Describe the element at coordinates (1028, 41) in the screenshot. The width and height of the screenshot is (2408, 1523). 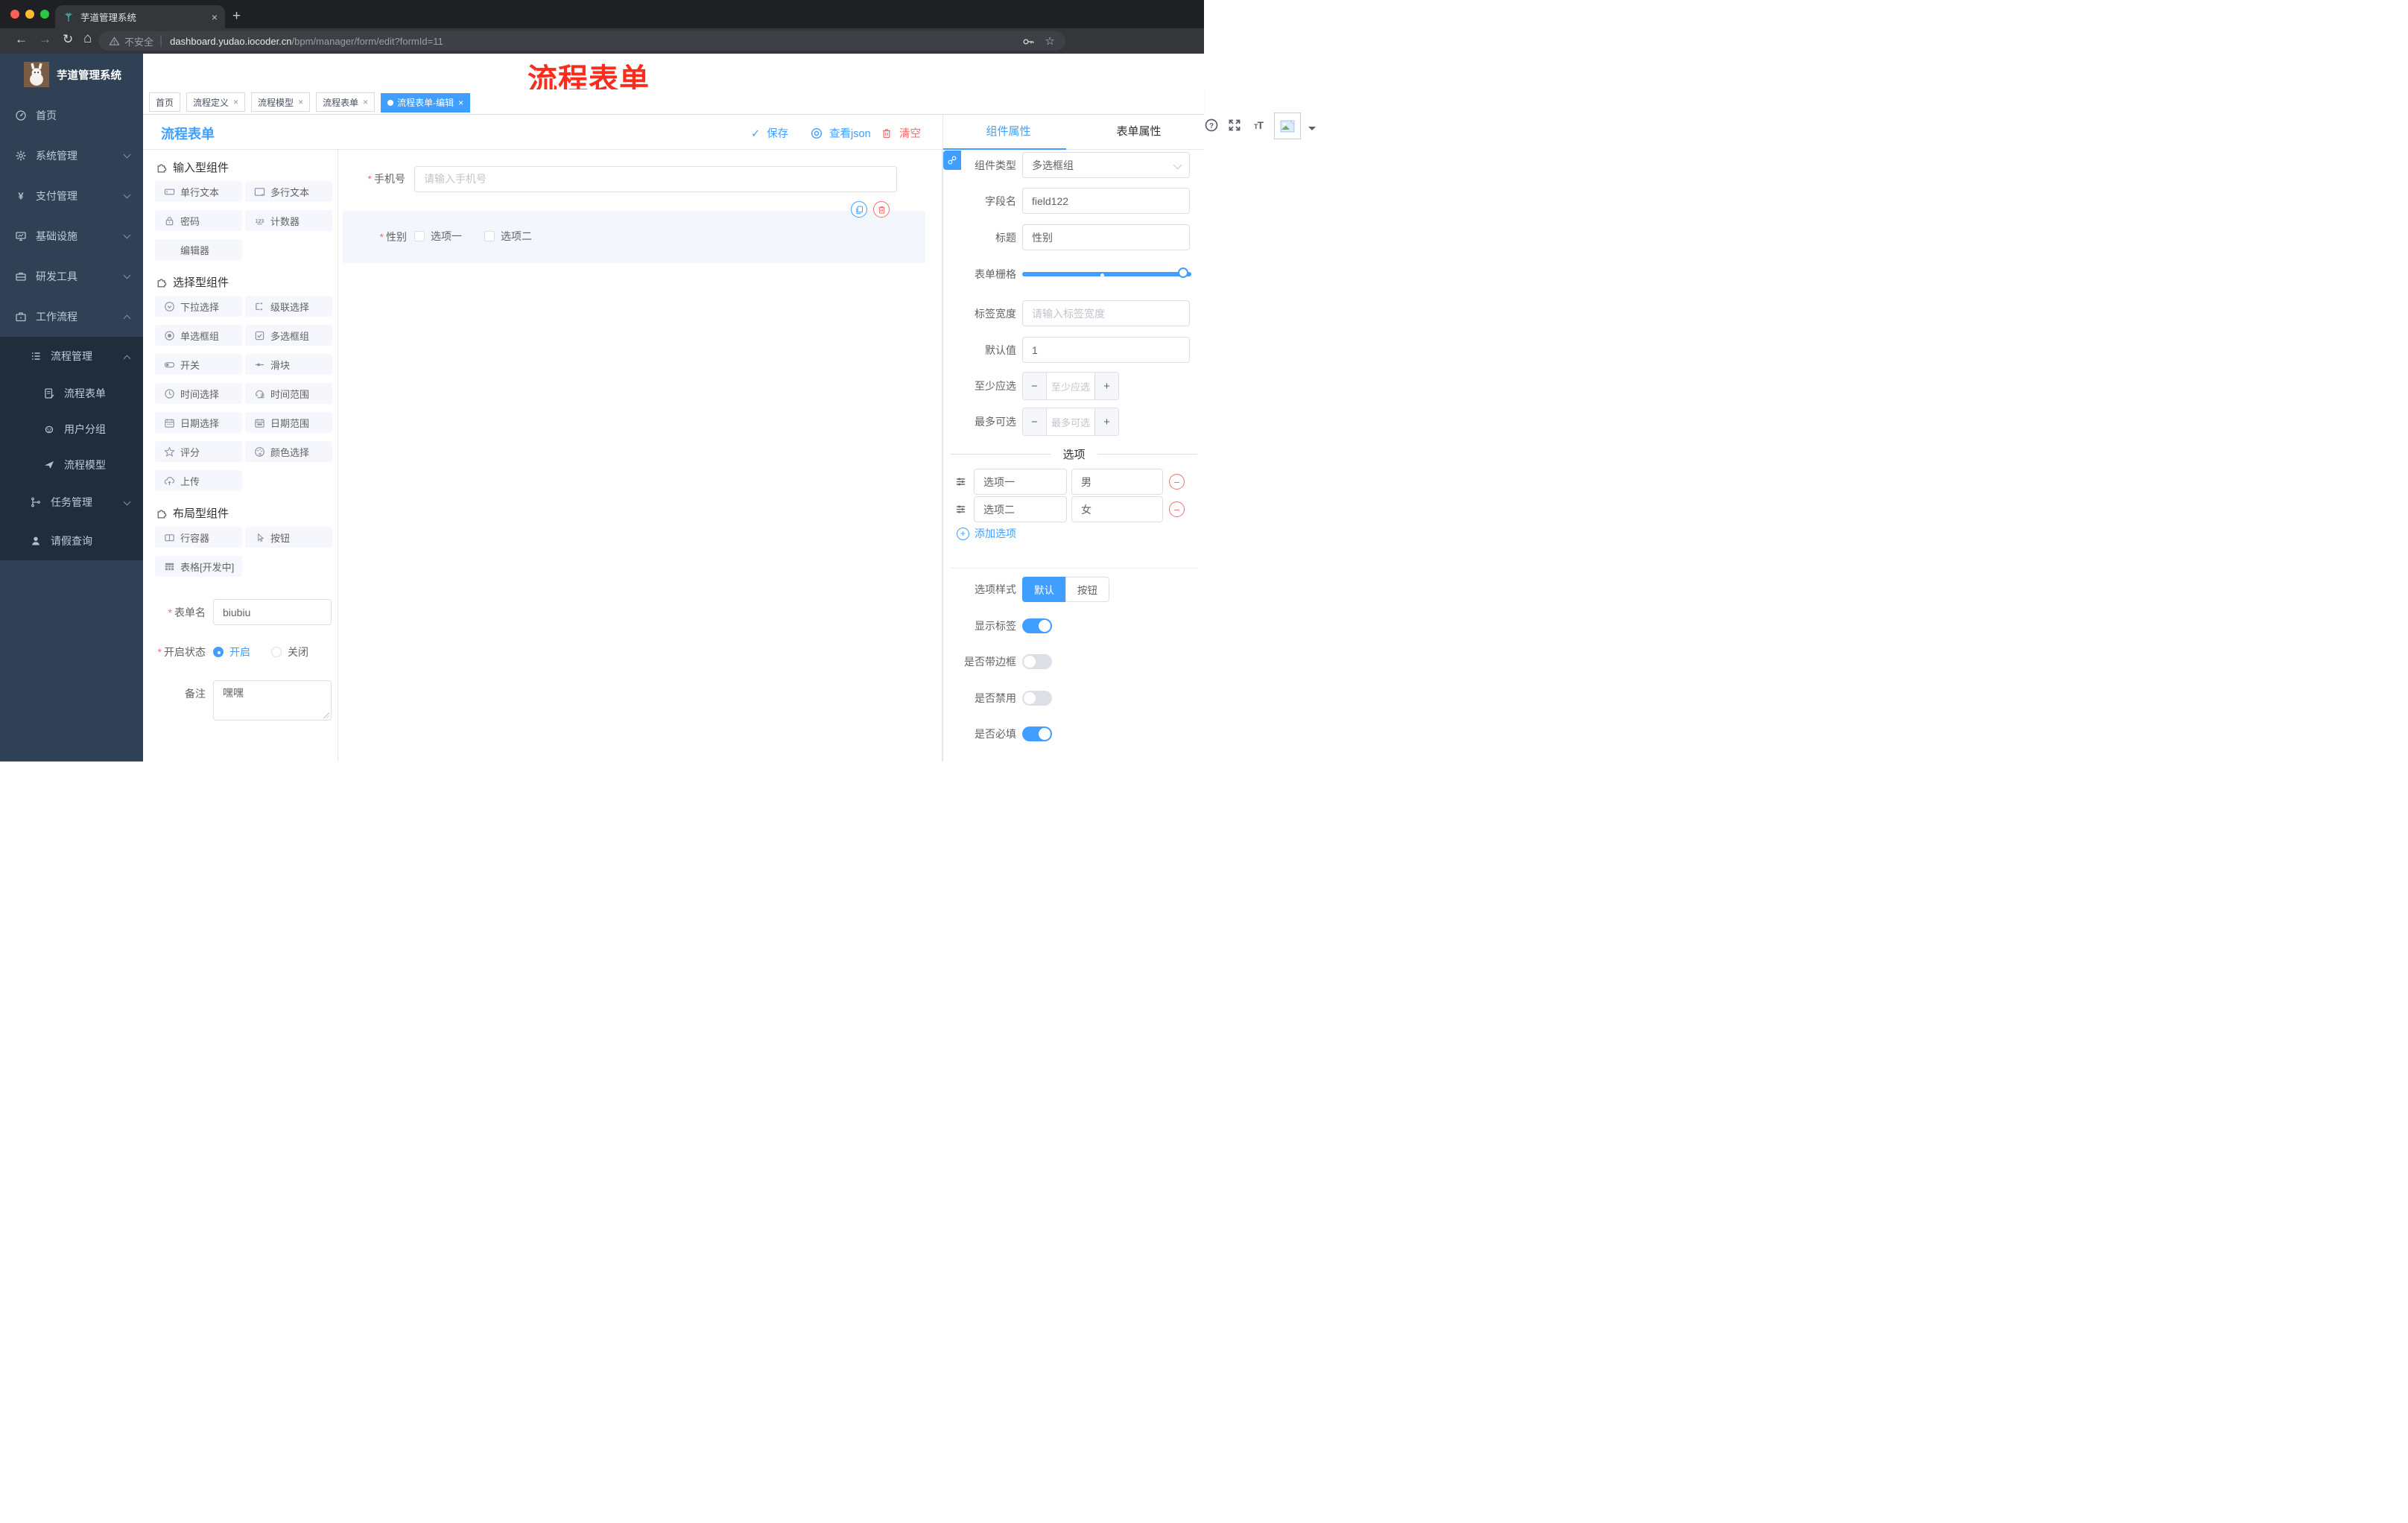
I see `password-key-icon` at that location.